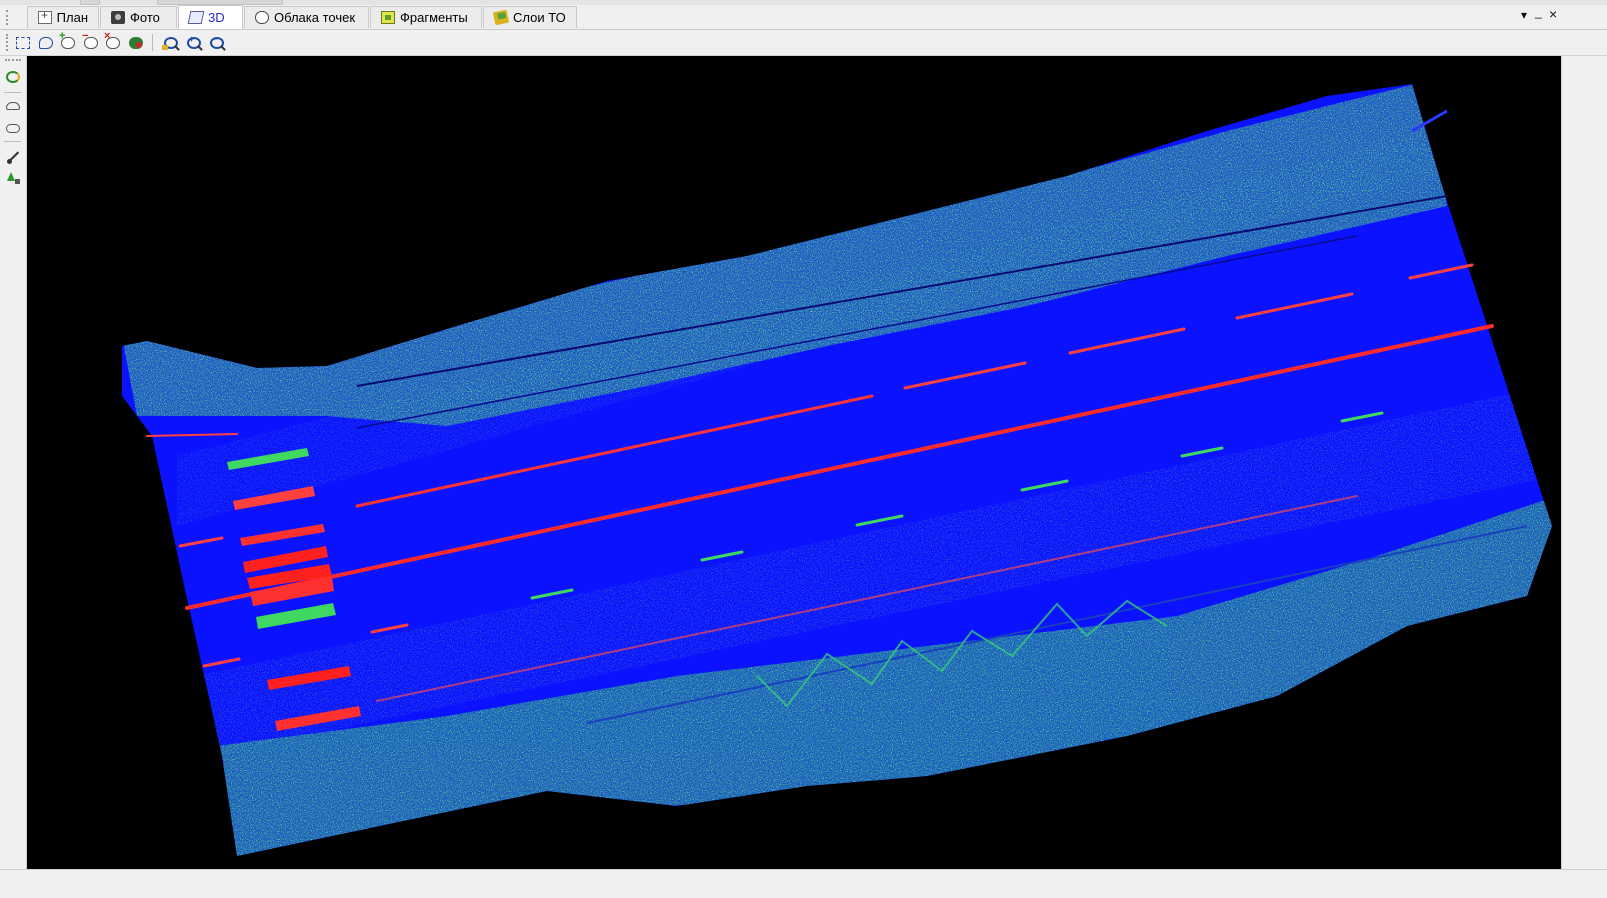  I want to click on tabbar-grip, so click(8, 17).